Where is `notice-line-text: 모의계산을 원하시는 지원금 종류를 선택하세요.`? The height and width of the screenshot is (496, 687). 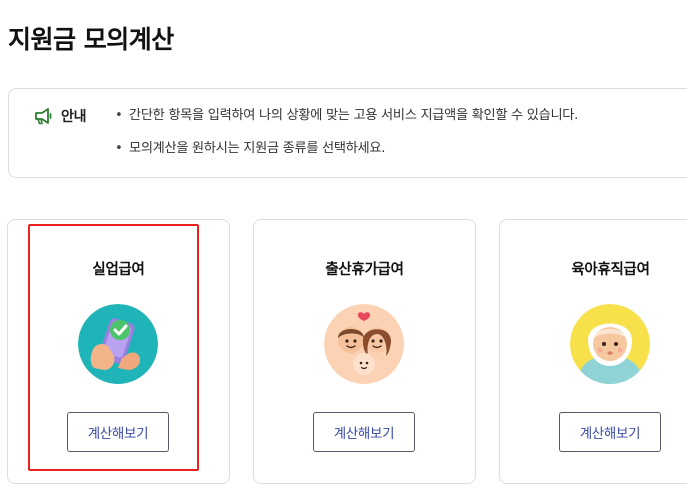
notice-line-text: 모의계산을 원하시는 지원금 종류를 선택하세요. is located at coordinates (257, 148).